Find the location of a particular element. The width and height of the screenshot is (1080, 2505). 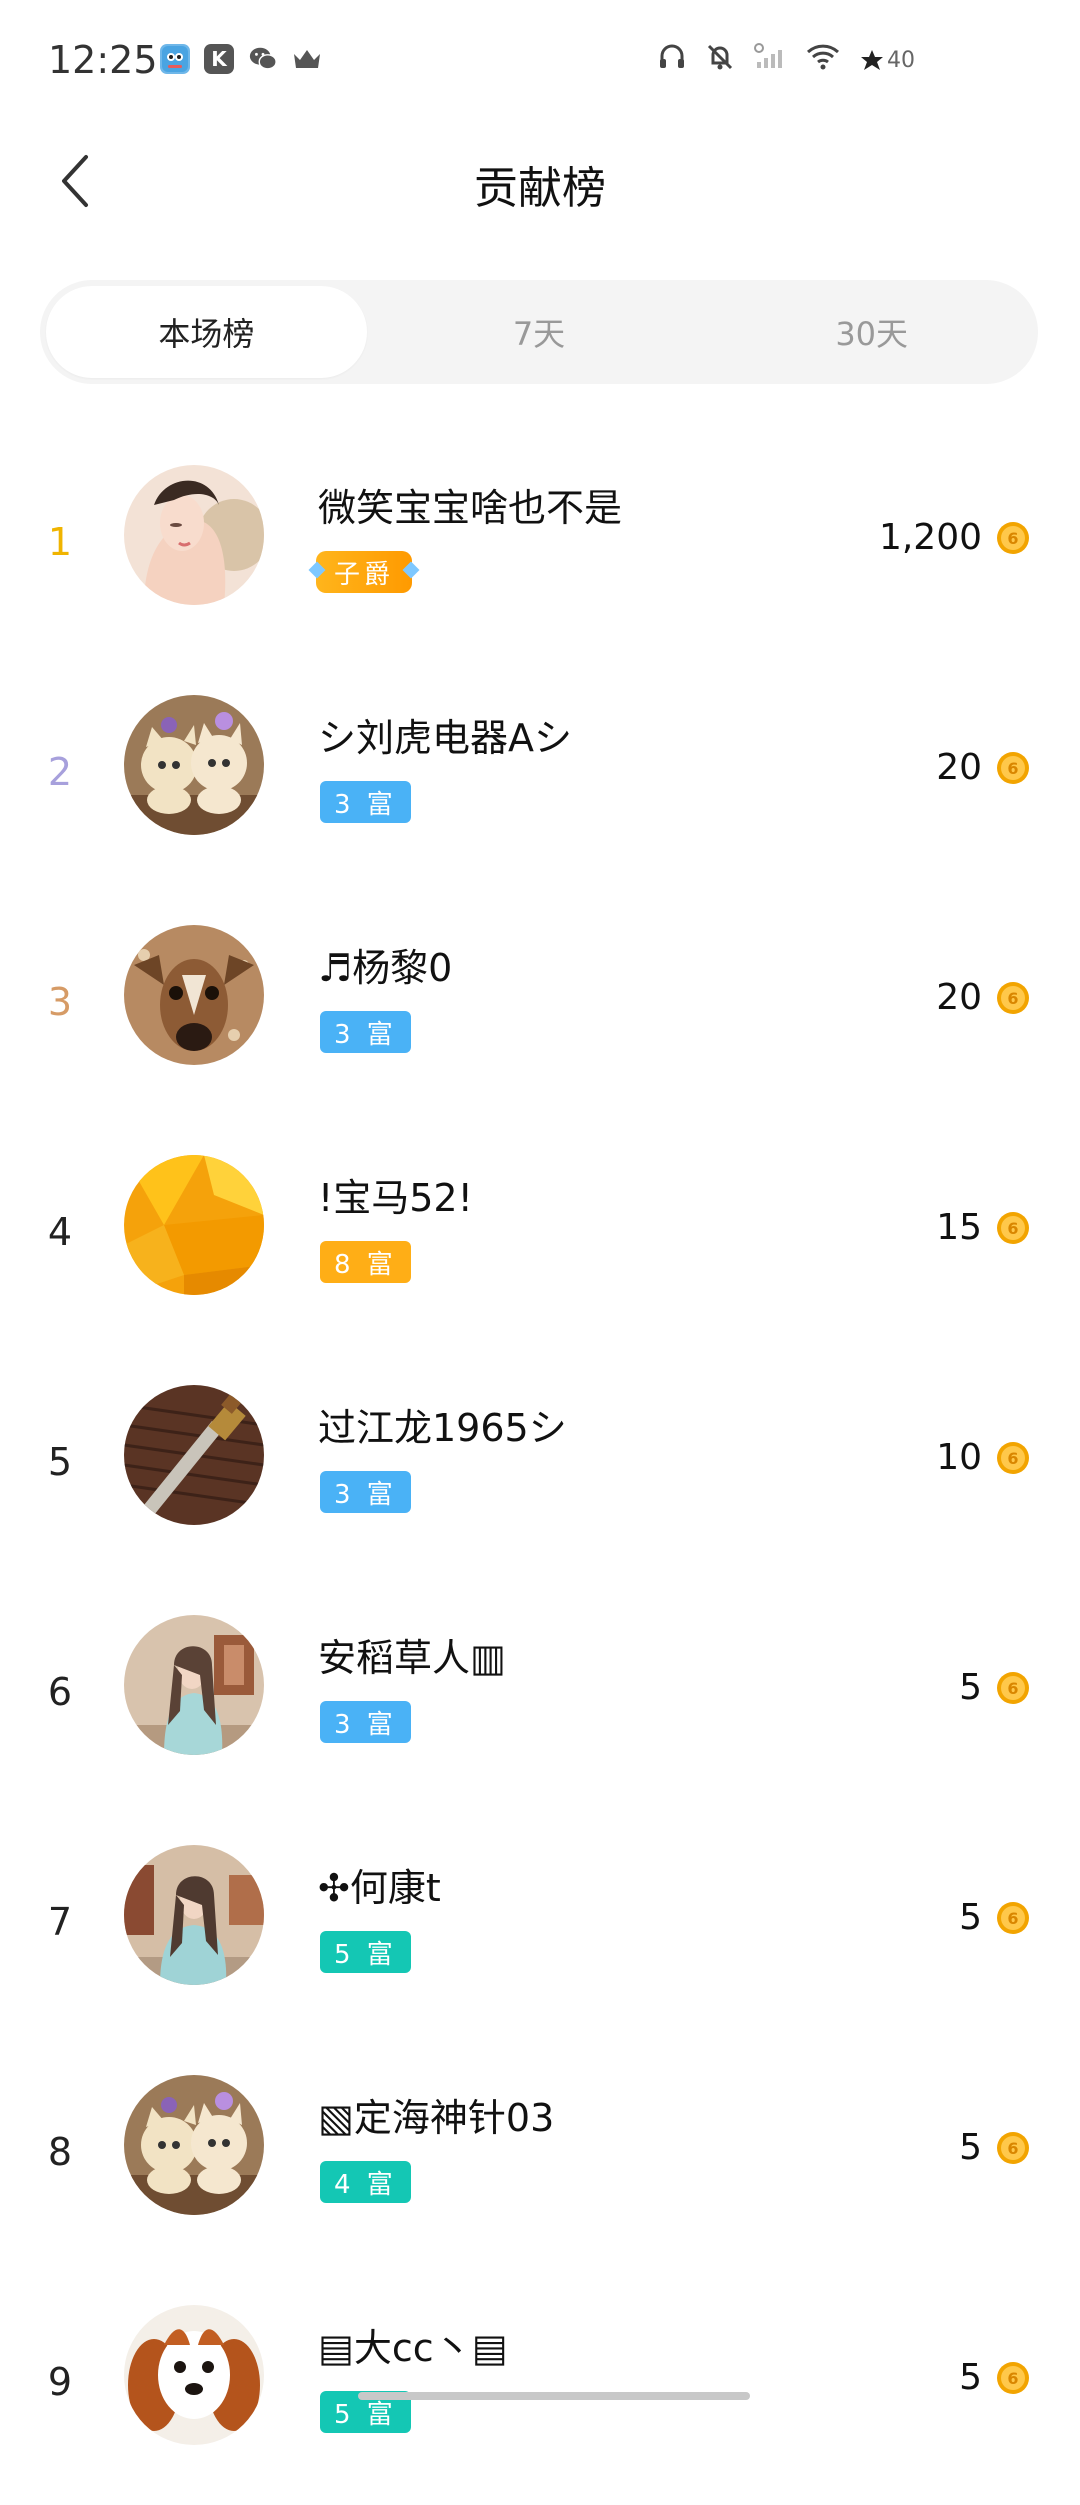

status-right-icons: 40 is located at coordinates (786, 60).